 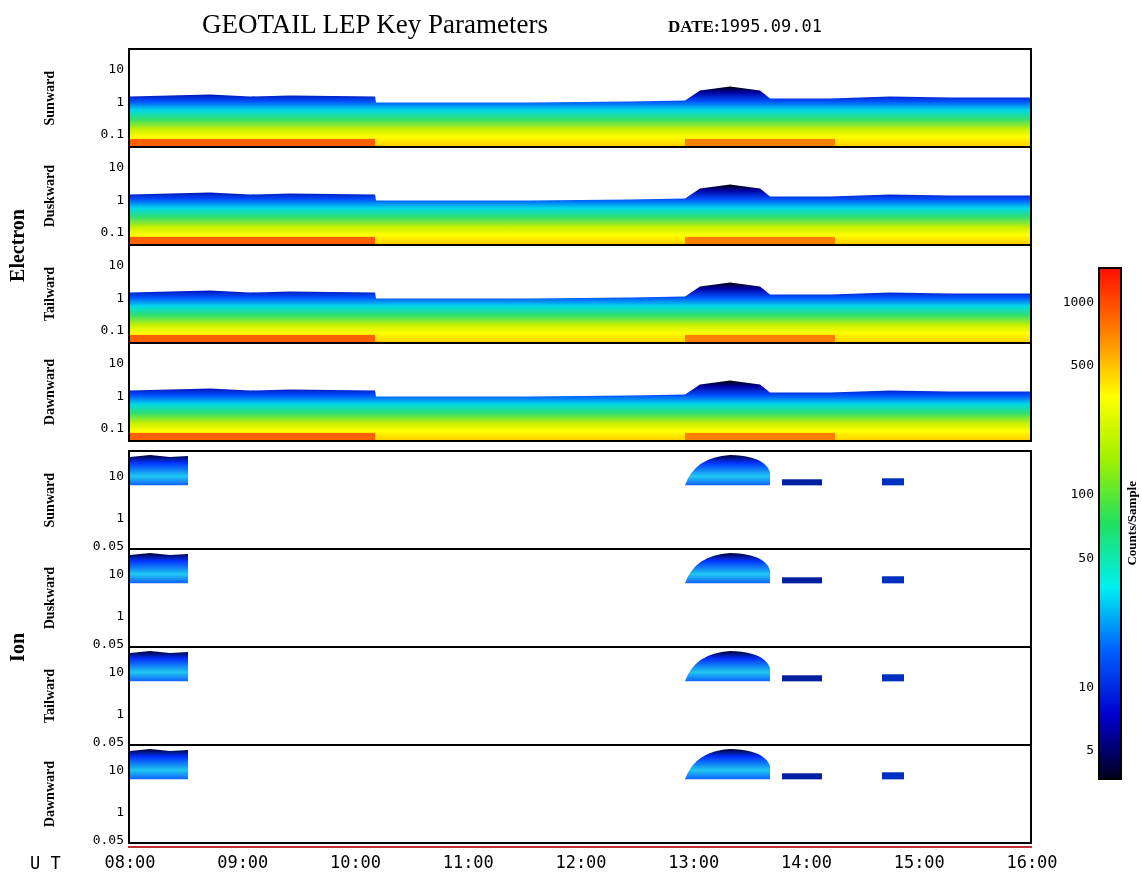 I want to click on axis-tick-label: 10:00, so click(x=355, y=862).